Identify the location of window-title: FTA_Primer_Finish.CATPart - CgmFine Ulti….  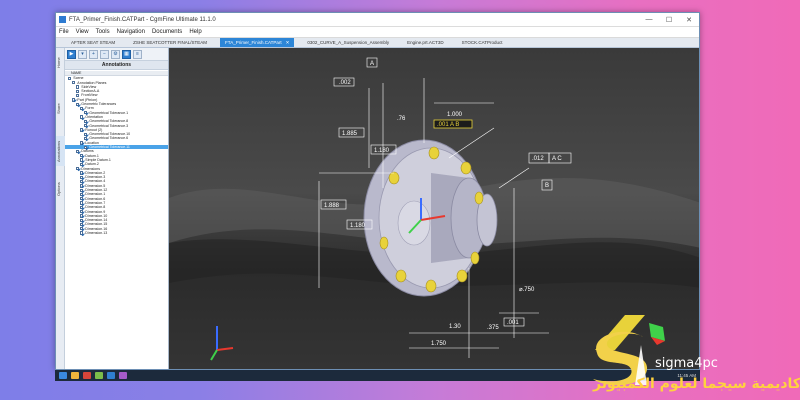
(142, 19).